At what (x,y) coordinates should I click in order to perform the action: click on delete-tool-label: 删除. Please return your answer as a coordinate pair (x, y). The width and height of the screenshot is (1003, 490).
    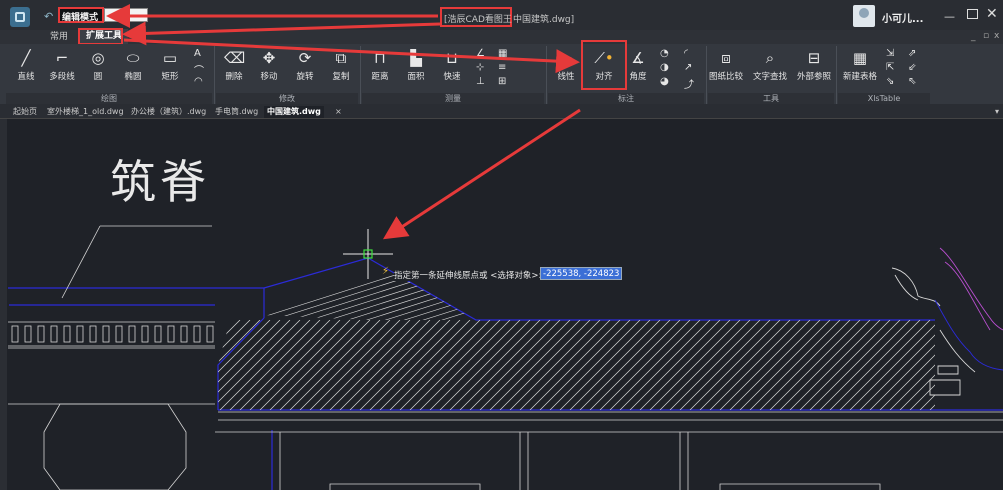
    Looking at the image, I should click on (234, 77).